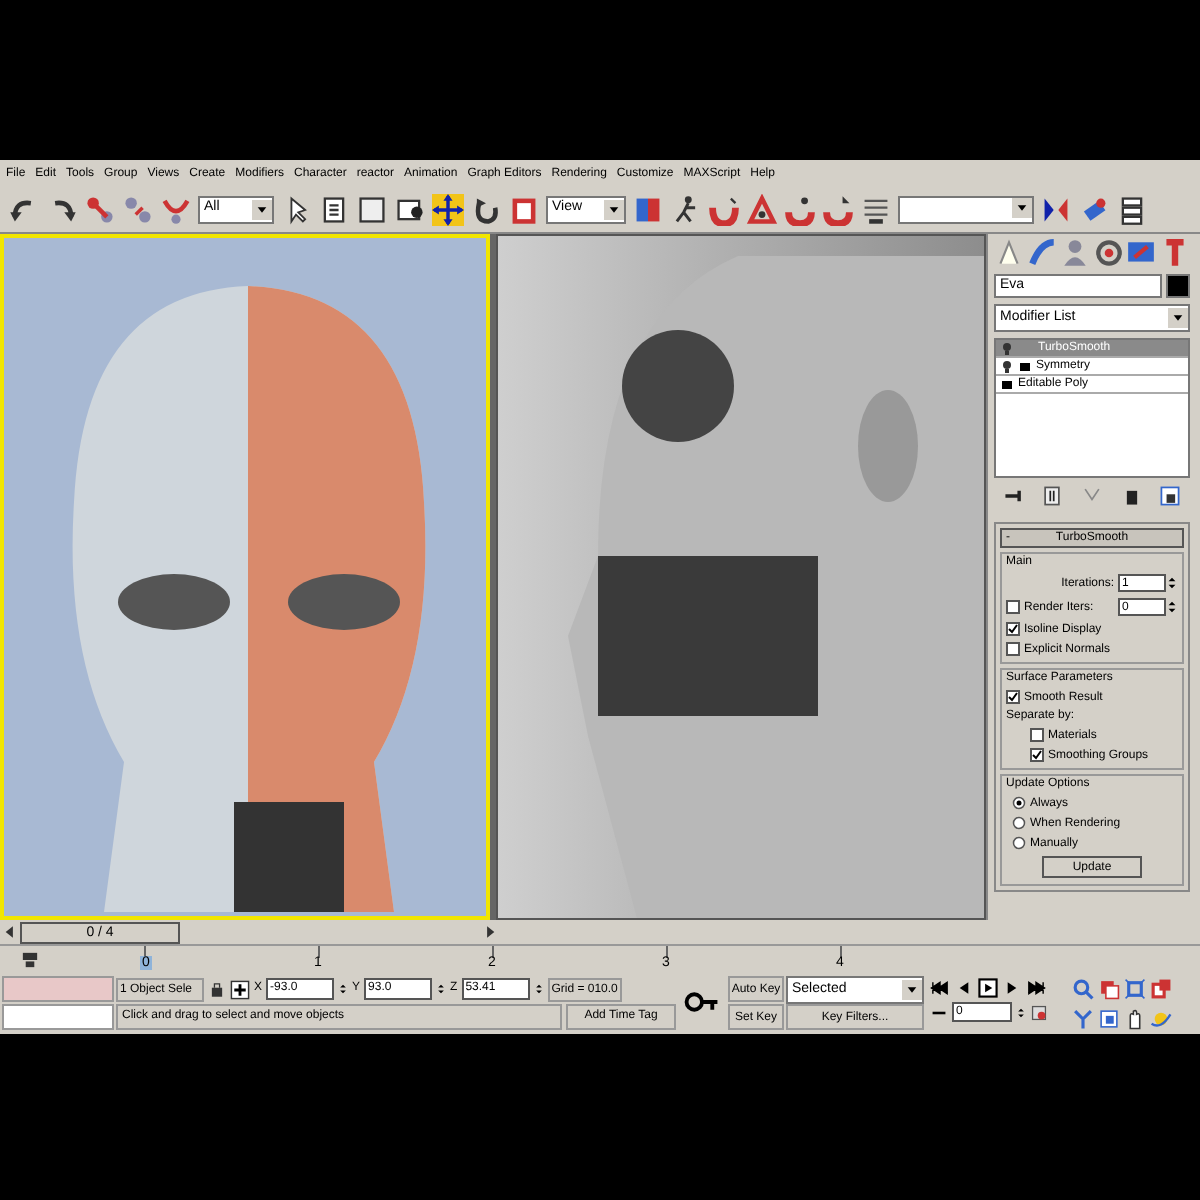 The height and width of the screenshot is (1200, 1200). Describe the element at coordinates (800, 209) in the screenshot. I see `percent-snap-icon` at that location.